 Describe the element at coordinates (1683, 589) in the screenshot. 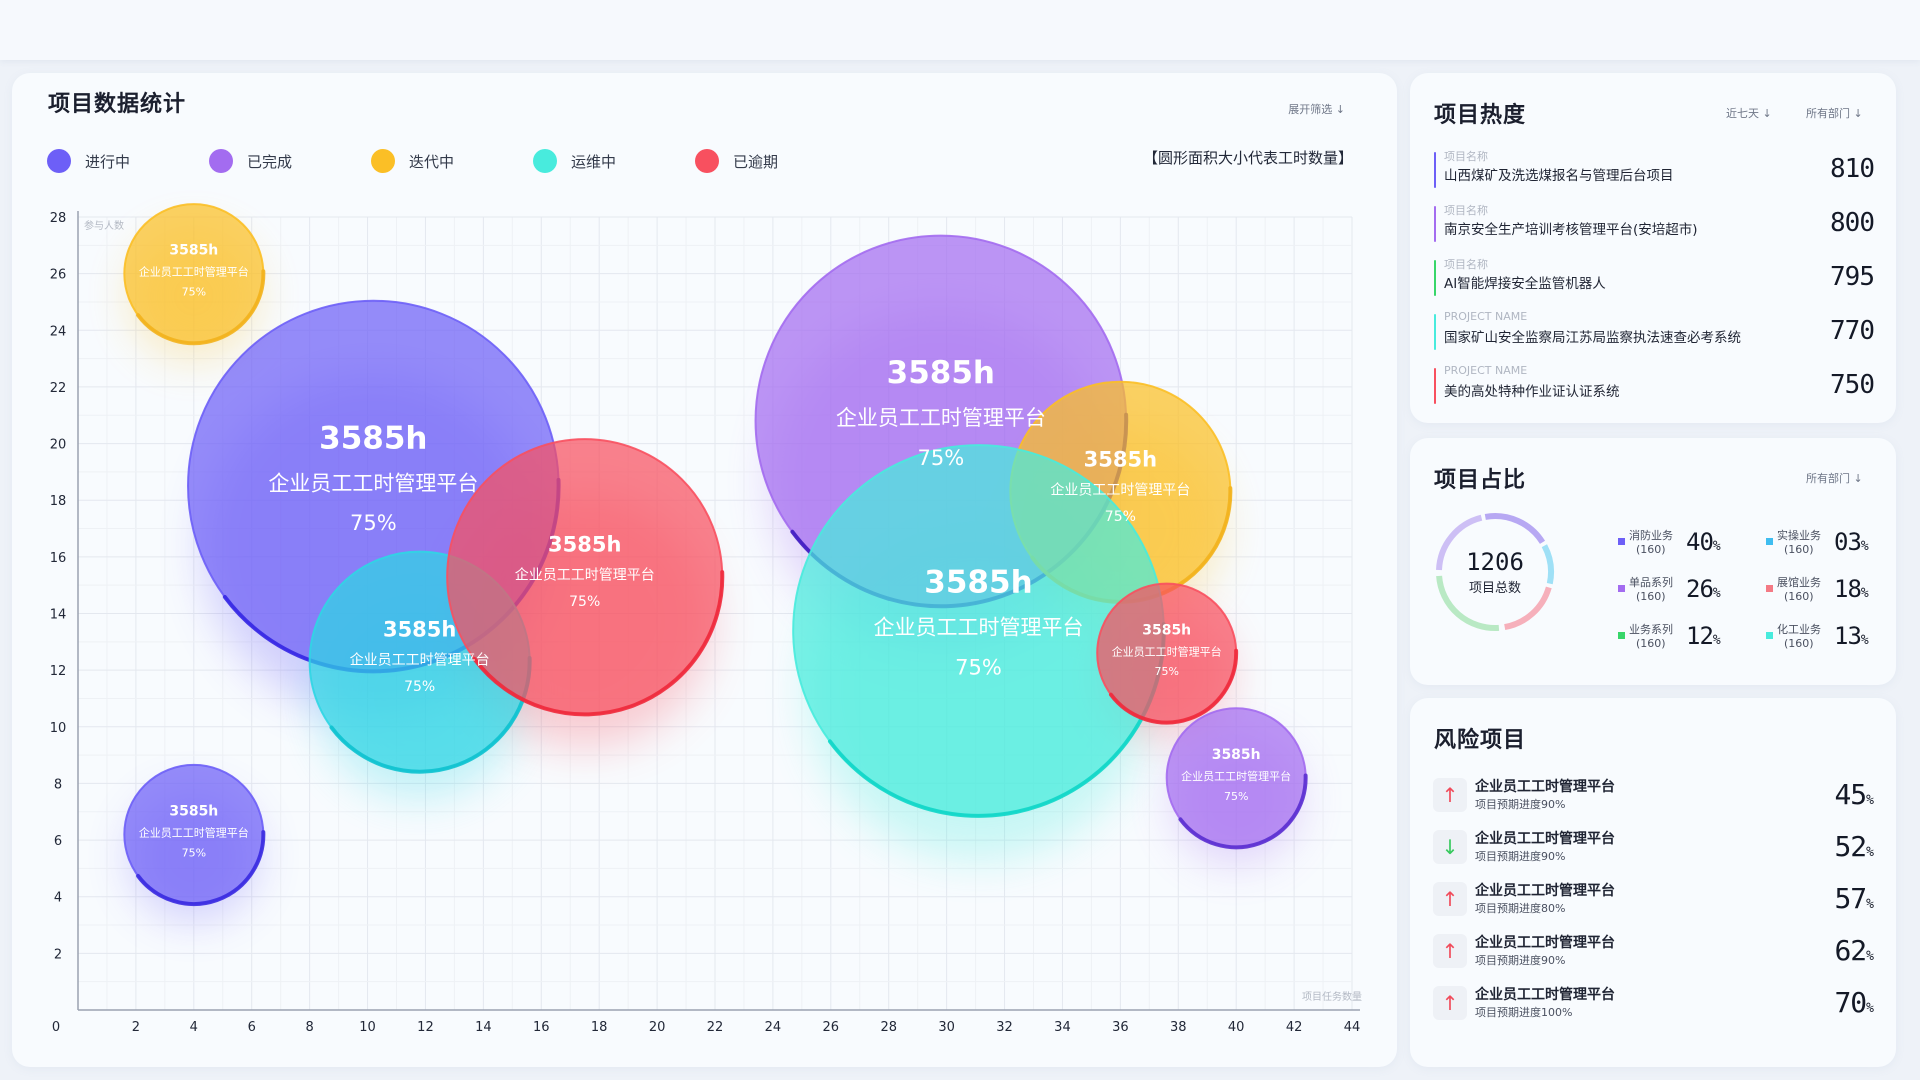

I see `share-item: 单品系列 (160) 26%` at that location.